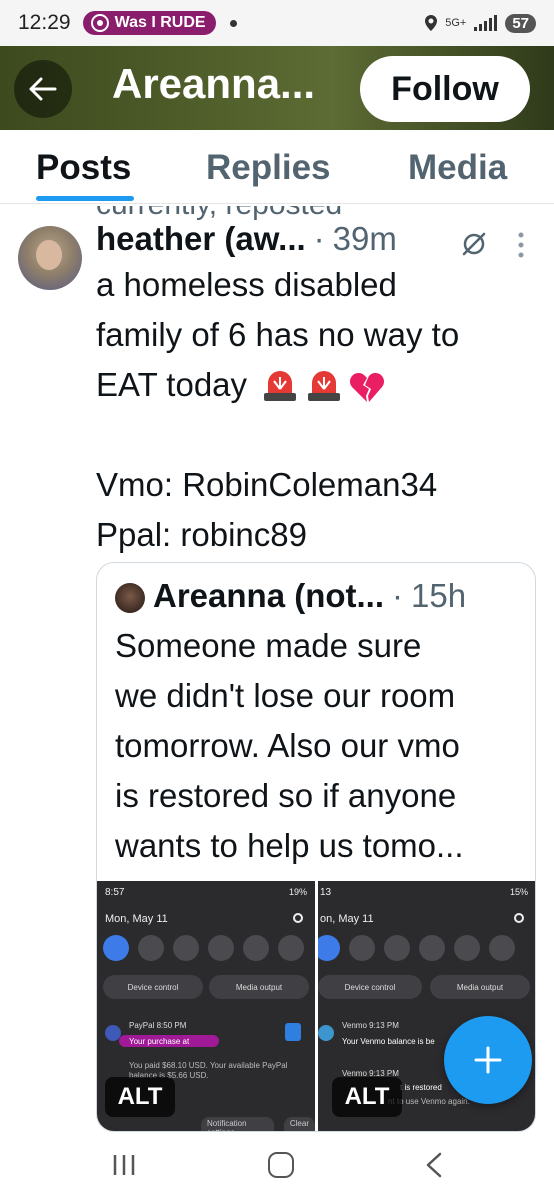 This screenshot has width=554, height=1200. What do you see at coordinates (246, 284) in the screenshot?
I see `post-line: a homeless disabled` at bounding box center [246, 284].